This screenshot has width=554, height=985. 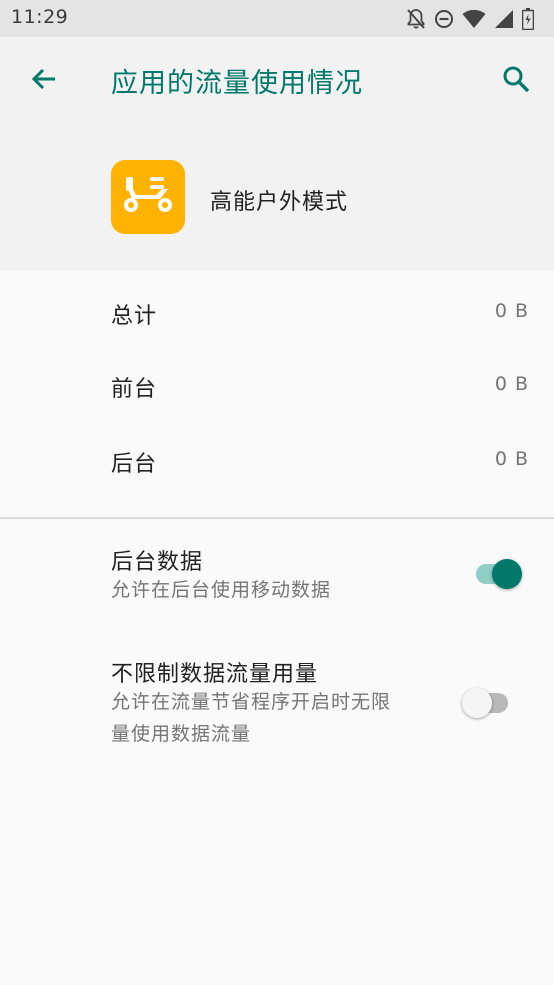 What do you see at coordinates (277, 18) in the screenshot?
I see `status-bar: 11:29` at bounding box center [277, 18].